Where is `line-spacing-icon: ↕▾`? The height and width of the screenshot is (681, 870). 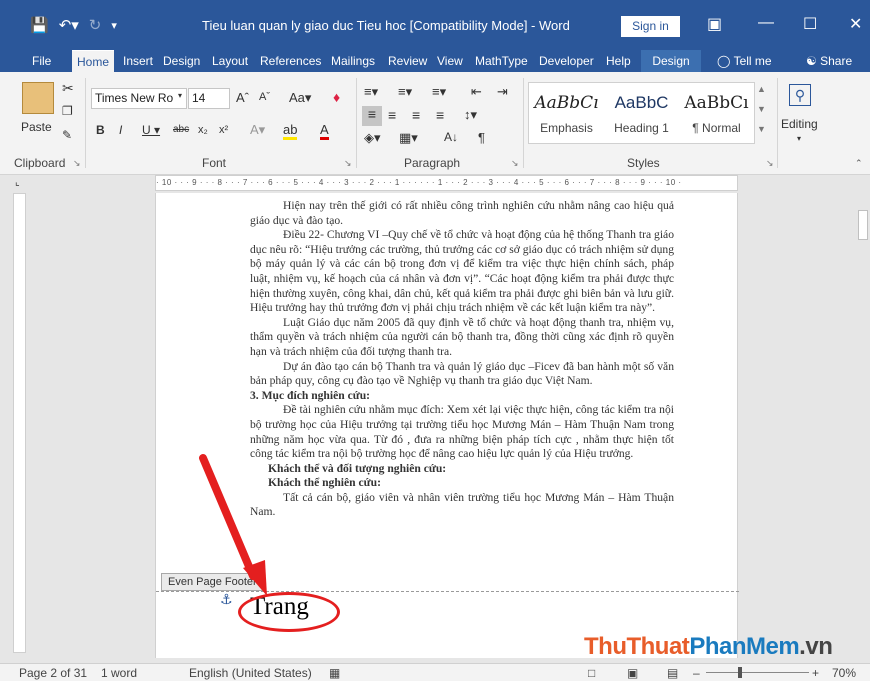 line-spacing-icon: ↕▾ is located at coordinates (470, 115).